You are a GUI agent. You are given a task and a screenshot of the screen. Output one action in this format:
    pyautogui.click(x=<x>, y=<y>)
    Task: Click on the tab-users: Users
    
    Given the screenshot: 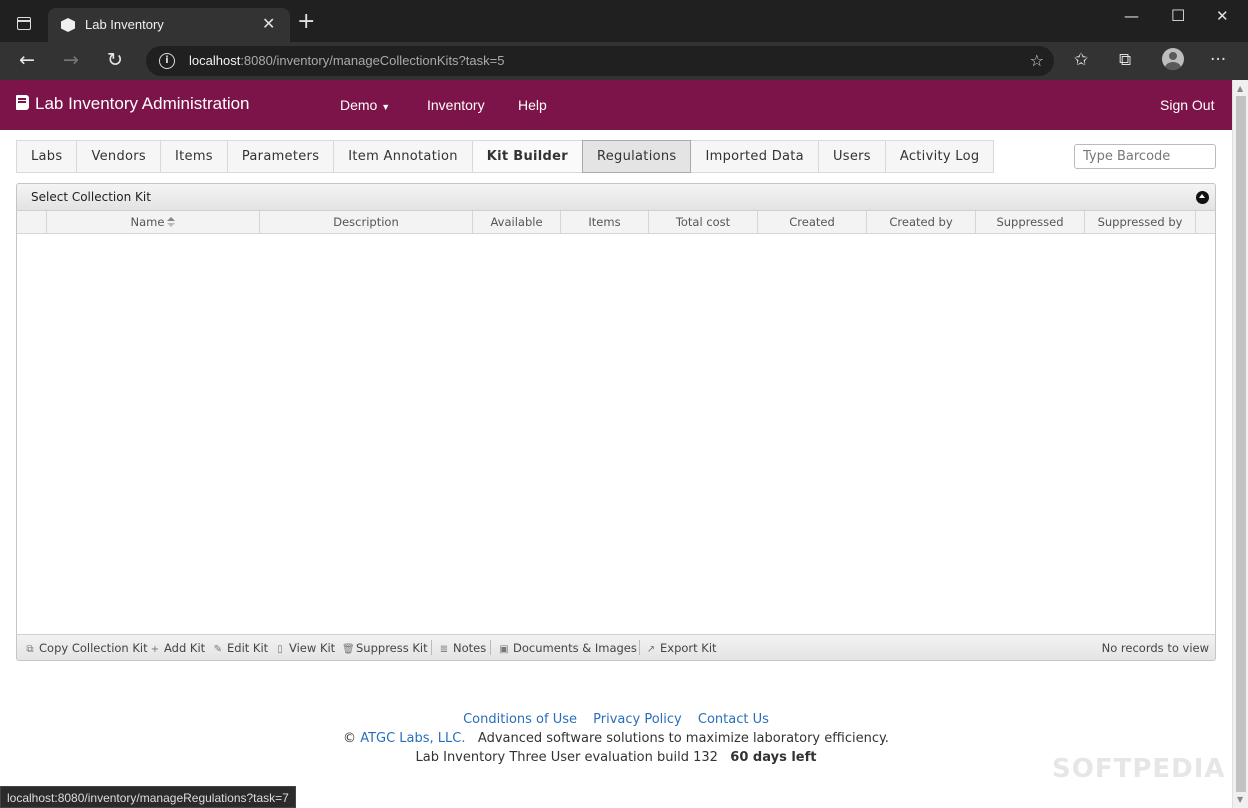 What is the action you would take?
    pyautogui.click(x=851, y=156)
    